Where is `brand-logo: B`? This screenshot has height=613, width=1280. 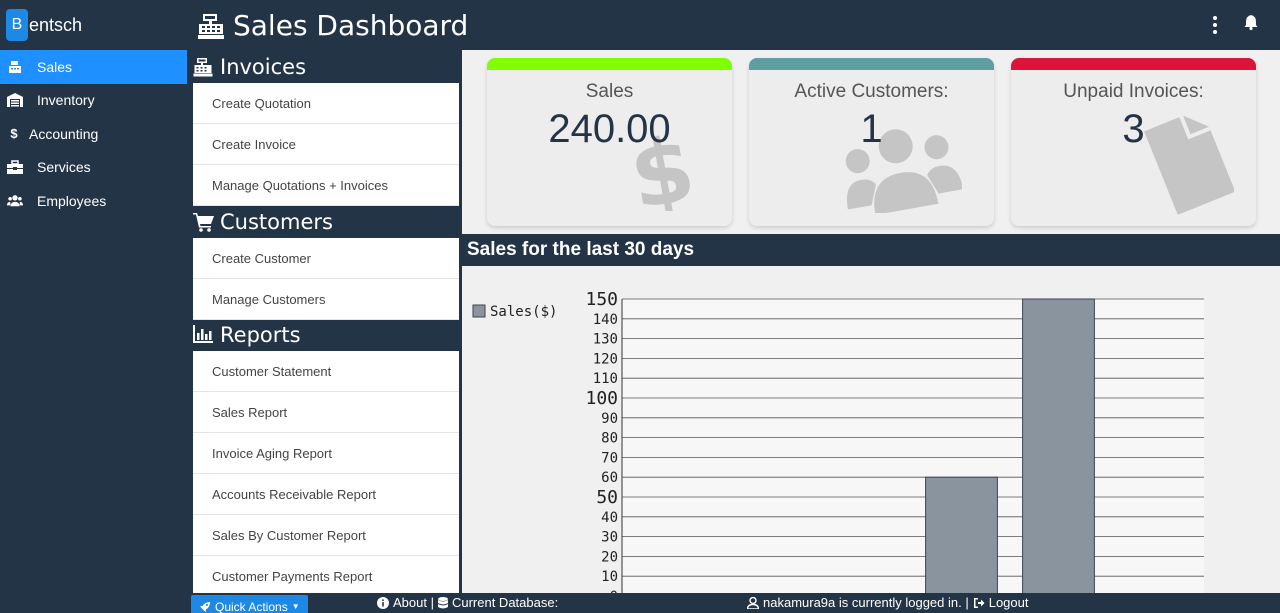 brand-logo: B is located at coordinates (17, 25).